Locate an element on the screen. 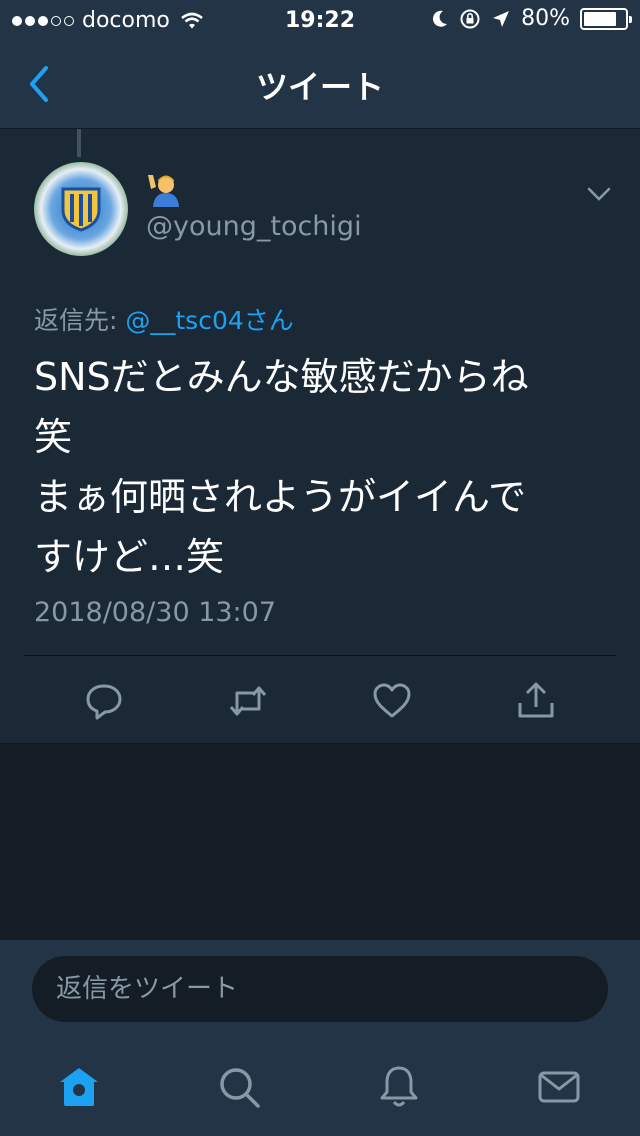 The height and width of the screenshot is (1136, 640). status-right: 80% is located at coordinates (531, 18).